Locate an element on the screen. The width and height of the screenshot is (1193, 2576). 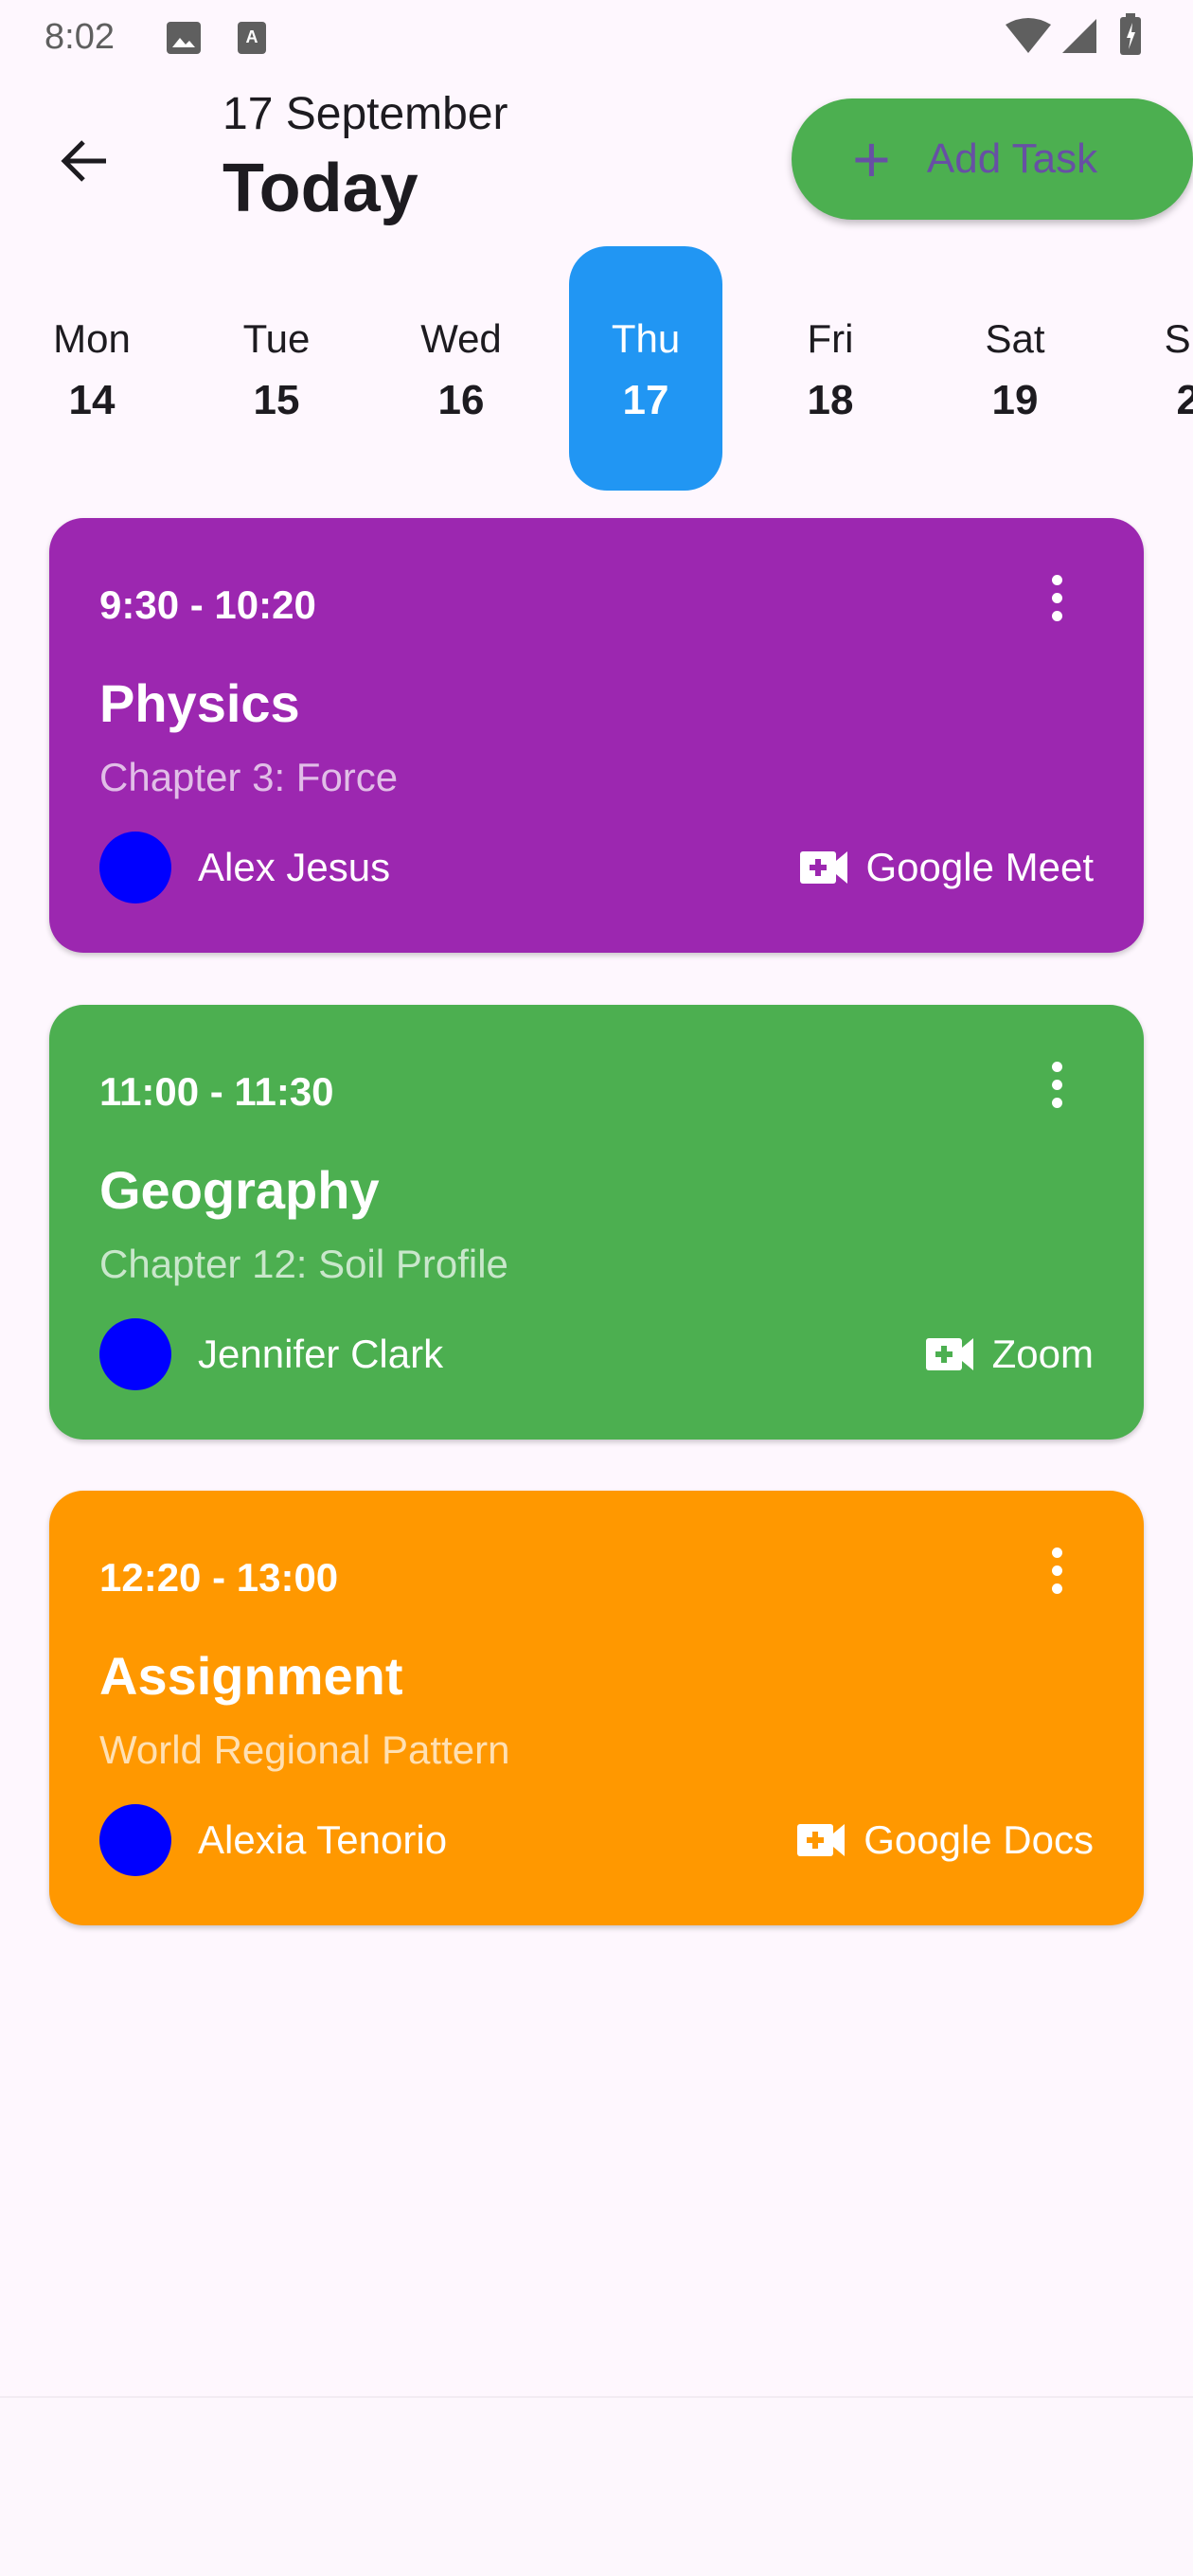
task-subtitle: World Regional Pattern is located at coordinates (304, 1749).